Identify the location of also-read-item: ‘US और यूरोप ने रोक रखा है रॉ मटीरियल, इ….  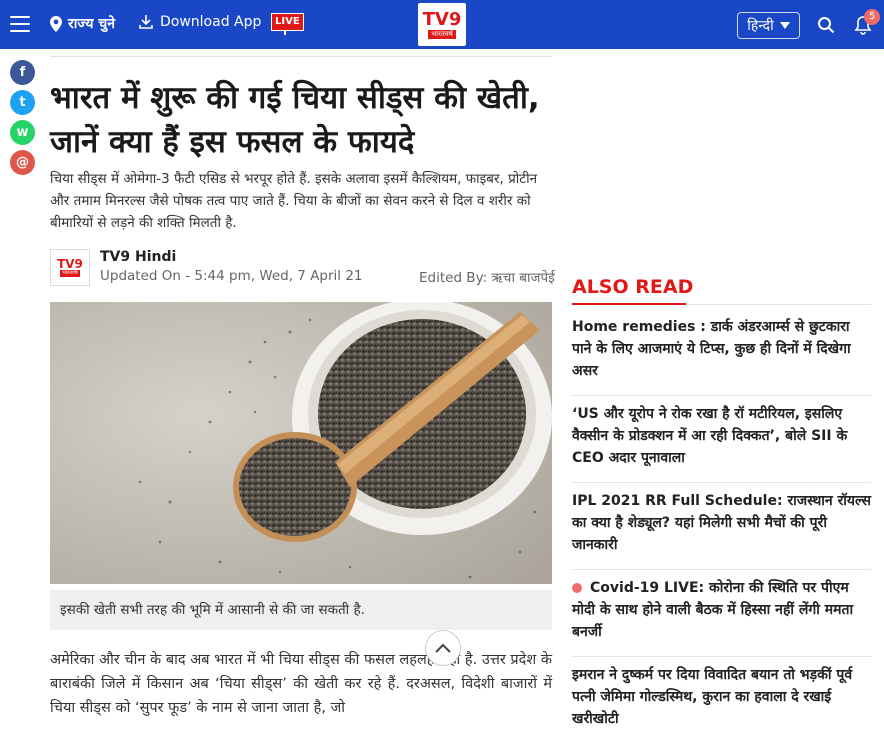
(721, 436).